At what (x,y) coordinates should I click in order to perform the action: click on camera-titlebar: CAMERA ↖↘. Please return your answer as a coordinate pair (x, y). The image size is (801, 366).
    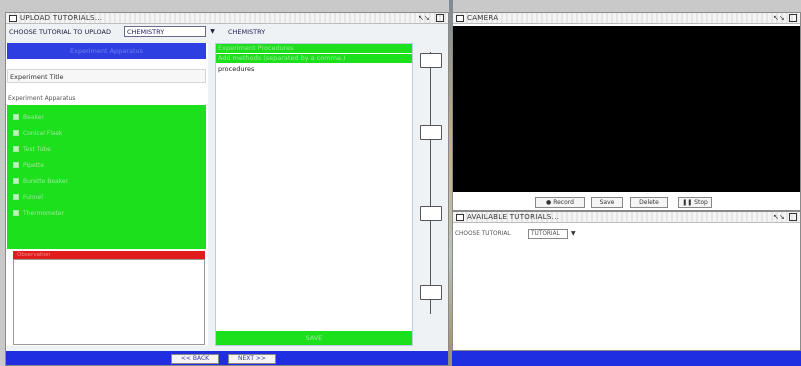
    Looking at the image, I should click on (626, 18).